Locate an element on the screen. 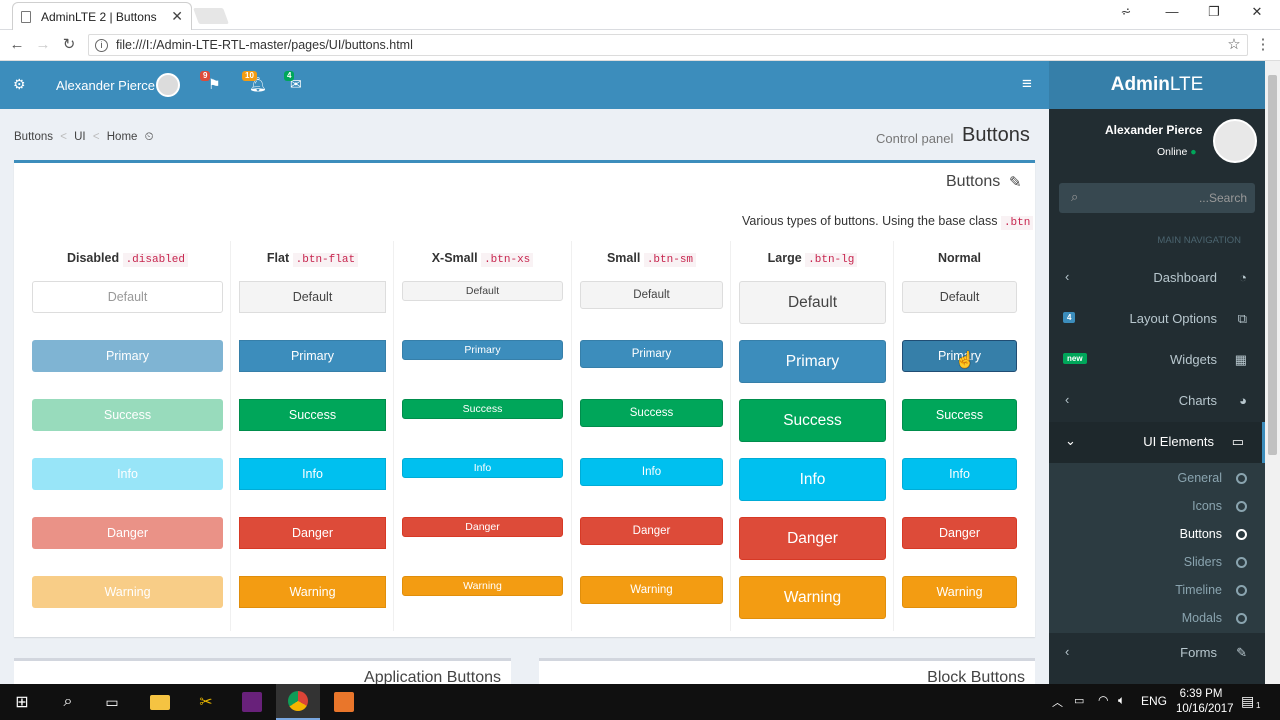  header-user-name: Alexander Pierce is located at coordinates (105, 85).